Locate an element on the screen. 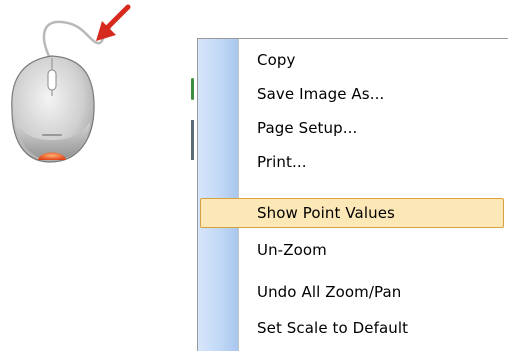  menu-item-undo-all-zoom-pan: Undo All Zoom/Pan is located at coordinates (353, 292).